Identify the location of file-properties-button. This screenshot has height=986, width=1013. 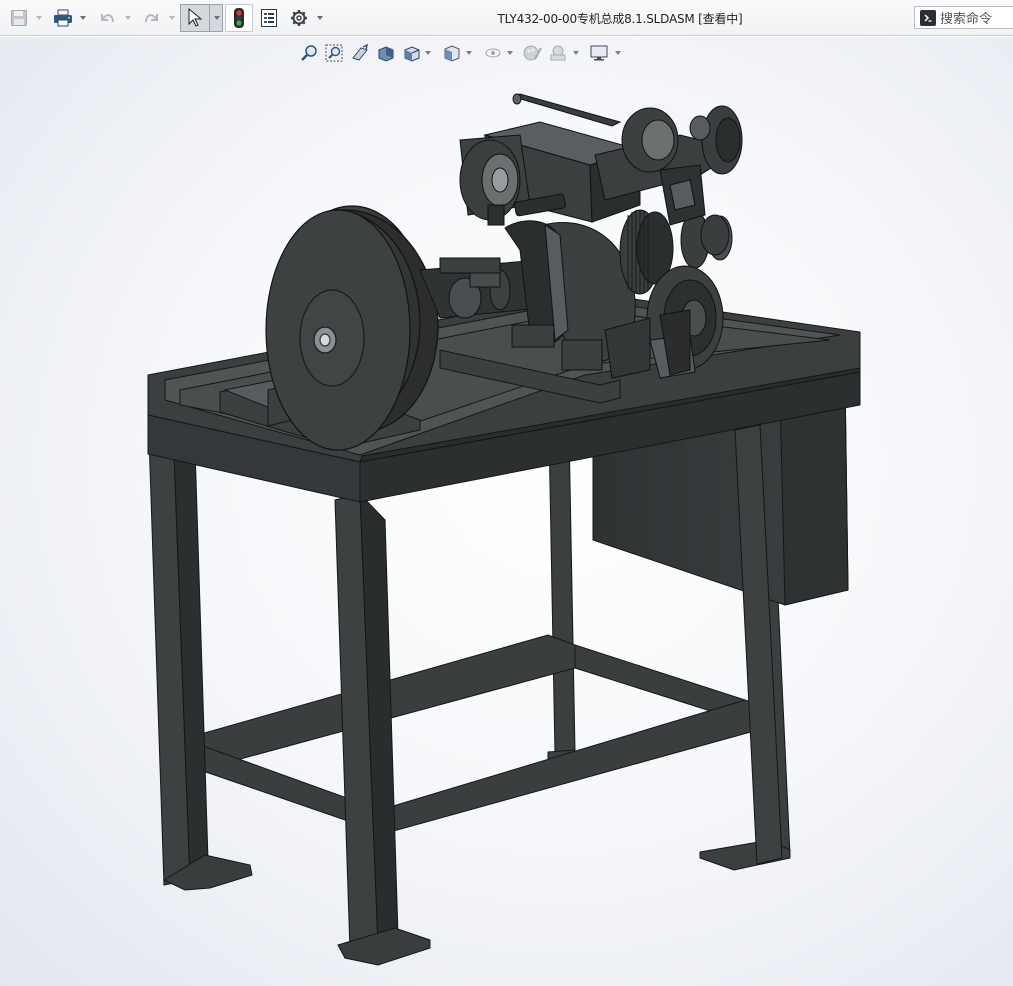
(269, 18).